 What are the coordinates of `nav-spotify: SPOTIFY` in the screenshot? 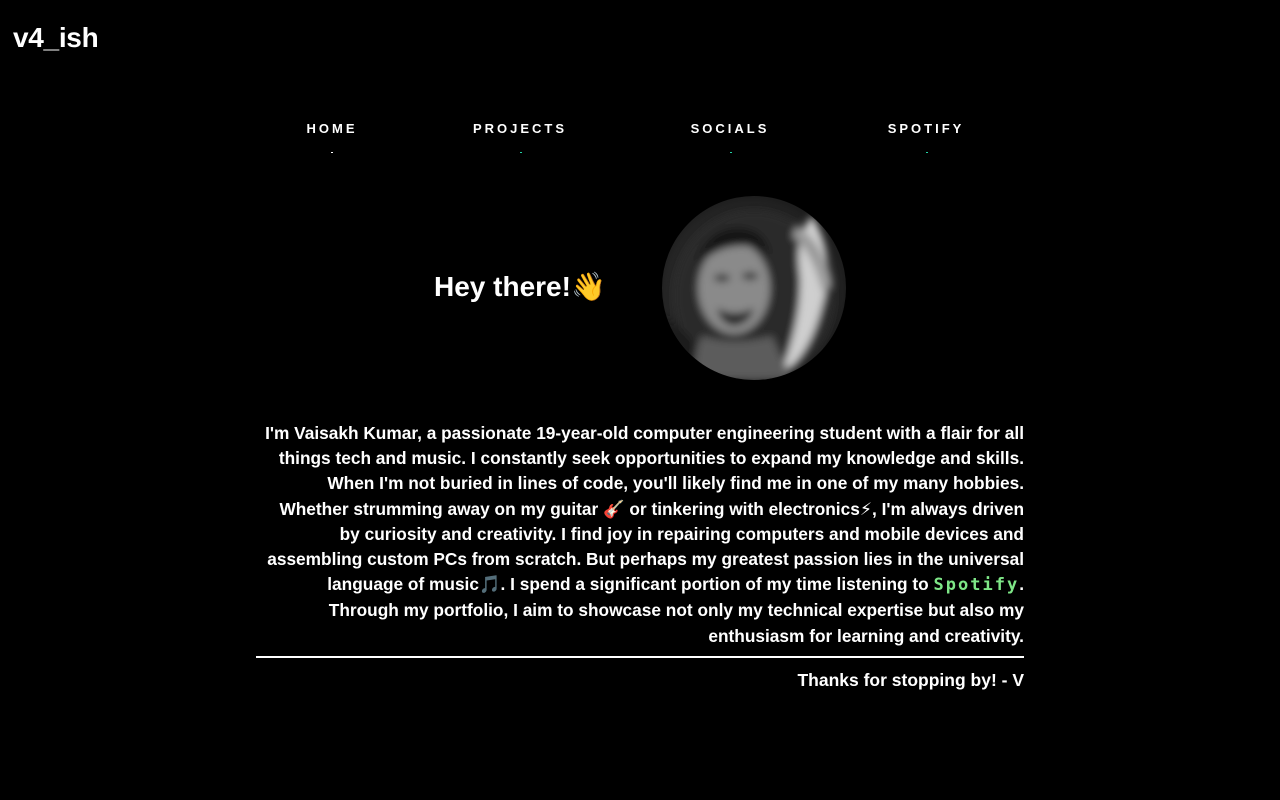 It's located at (926, 129).